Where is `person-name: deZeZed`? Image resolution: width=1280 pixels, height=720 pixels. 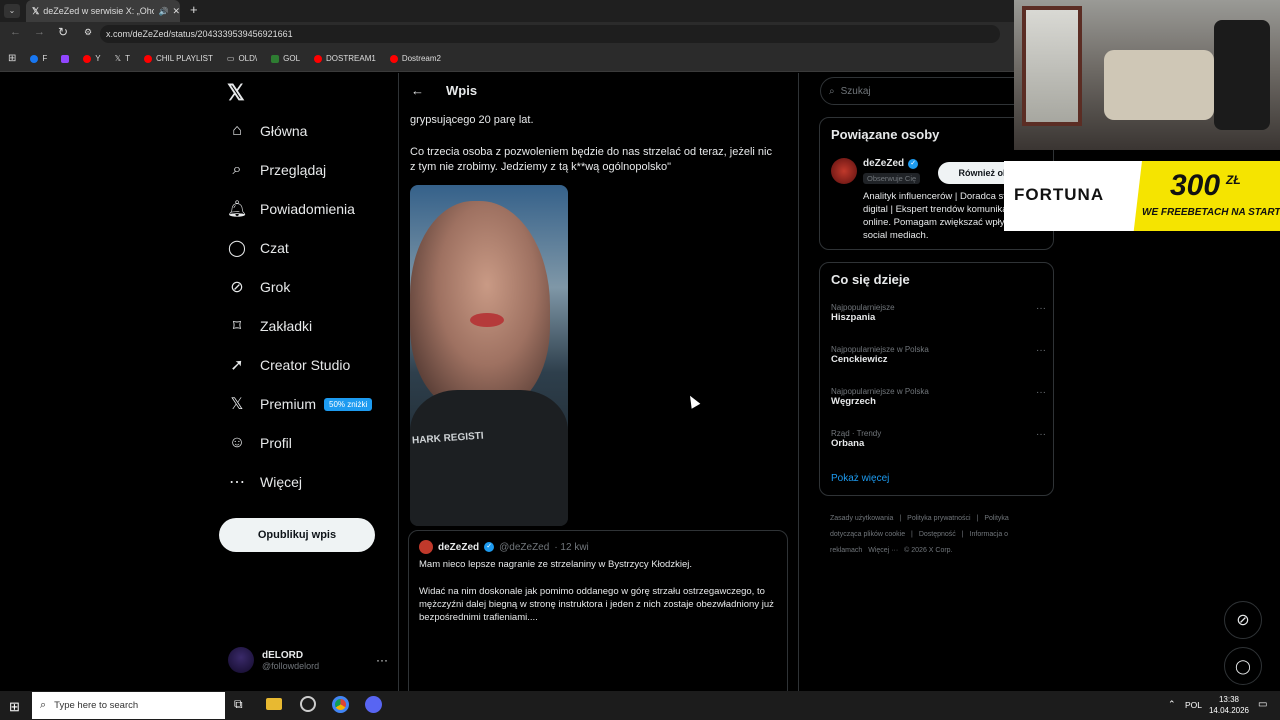 person-name: deZeZed is located at coordinates (883, 163).